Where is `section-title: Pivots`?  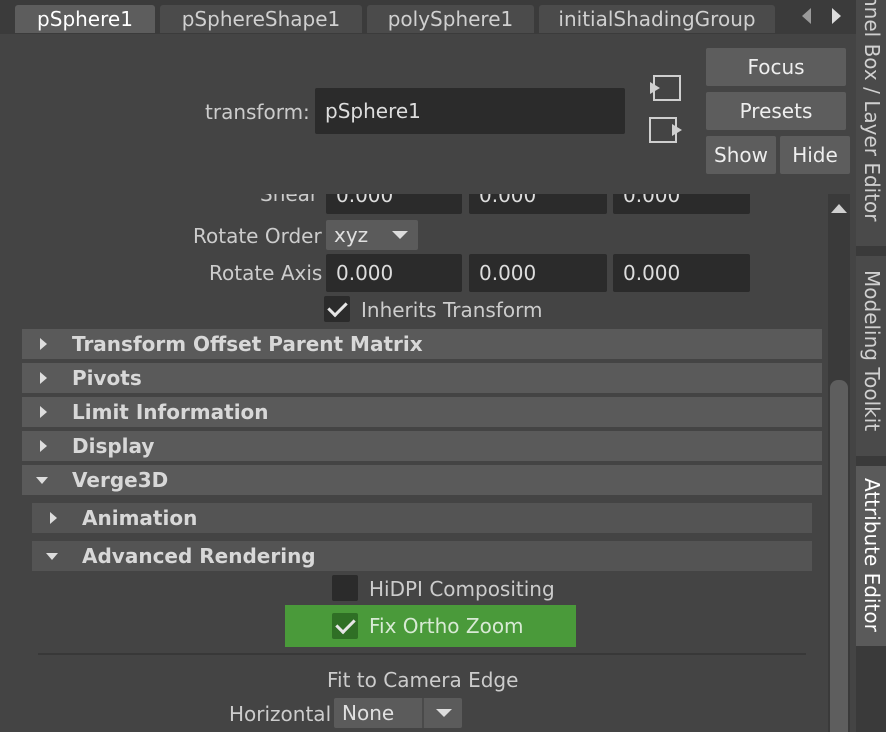 section-title: Pivots is located at coordinates (107, 378).